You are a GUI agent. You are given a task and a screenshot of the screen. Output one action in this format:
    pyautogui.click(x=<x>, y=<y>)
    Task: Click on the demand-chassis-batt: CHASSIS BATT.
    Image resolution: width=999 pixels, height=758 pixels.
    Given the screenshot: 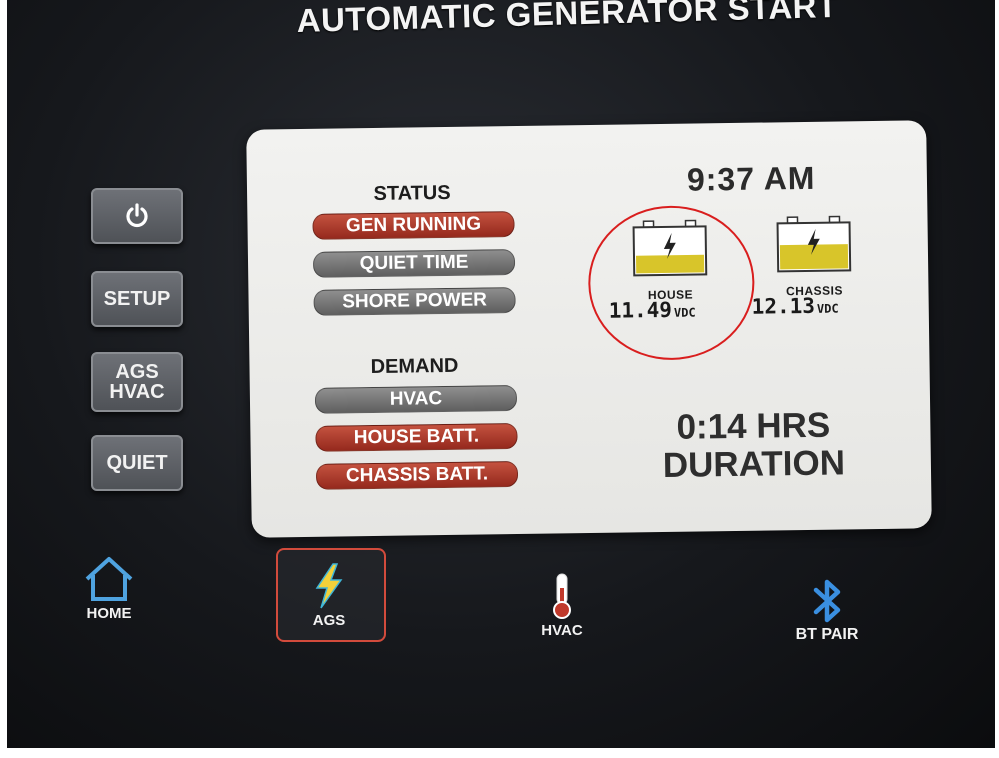 What is the action you would take?
    pyautogui.click(x=417, y=475)
    